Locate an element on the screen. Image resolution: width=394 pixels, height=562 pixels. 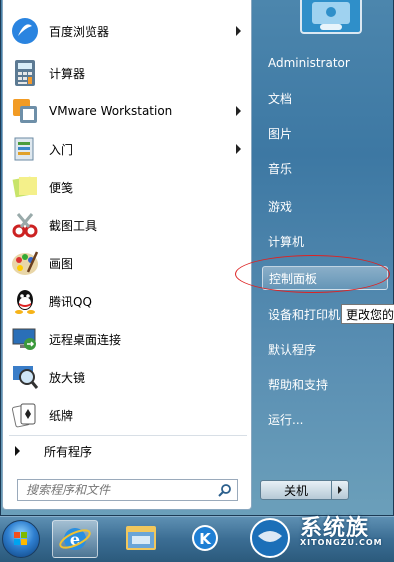
user-name-link: Administrator is located at coordinates (306, 63).